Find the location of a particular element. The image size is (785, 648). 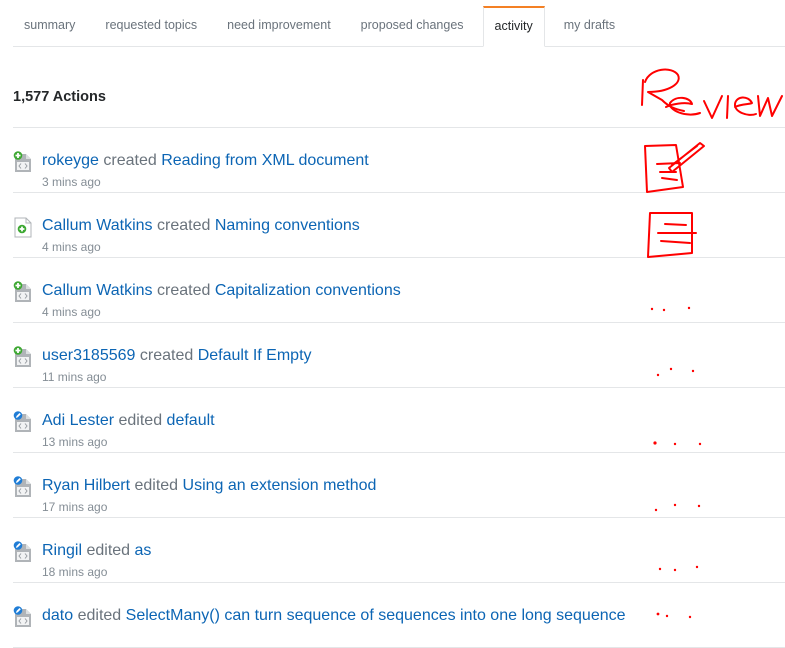

topic-link: Reading from XML document is located at coordinates (265, 160).